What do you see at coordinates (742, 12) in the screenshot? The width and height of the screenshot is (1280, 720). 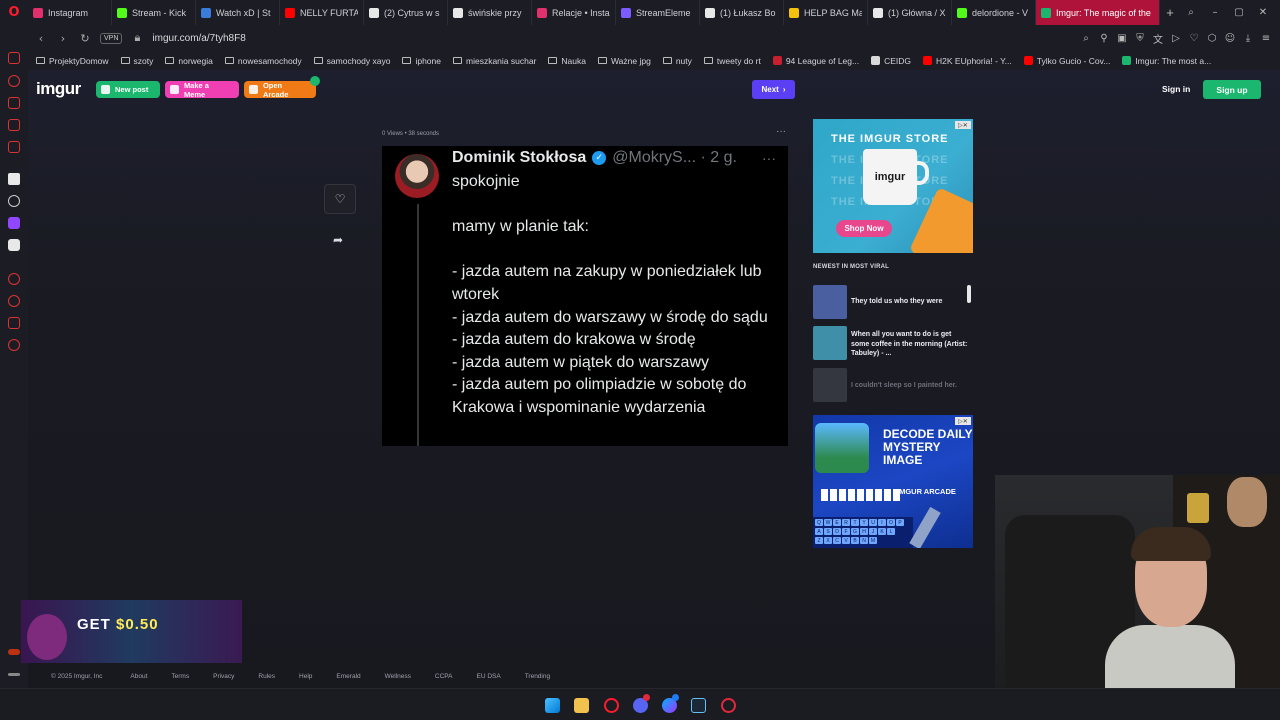 I see `browser-tab: (1) Łukasz Bo` at bounding box center [742, 12].